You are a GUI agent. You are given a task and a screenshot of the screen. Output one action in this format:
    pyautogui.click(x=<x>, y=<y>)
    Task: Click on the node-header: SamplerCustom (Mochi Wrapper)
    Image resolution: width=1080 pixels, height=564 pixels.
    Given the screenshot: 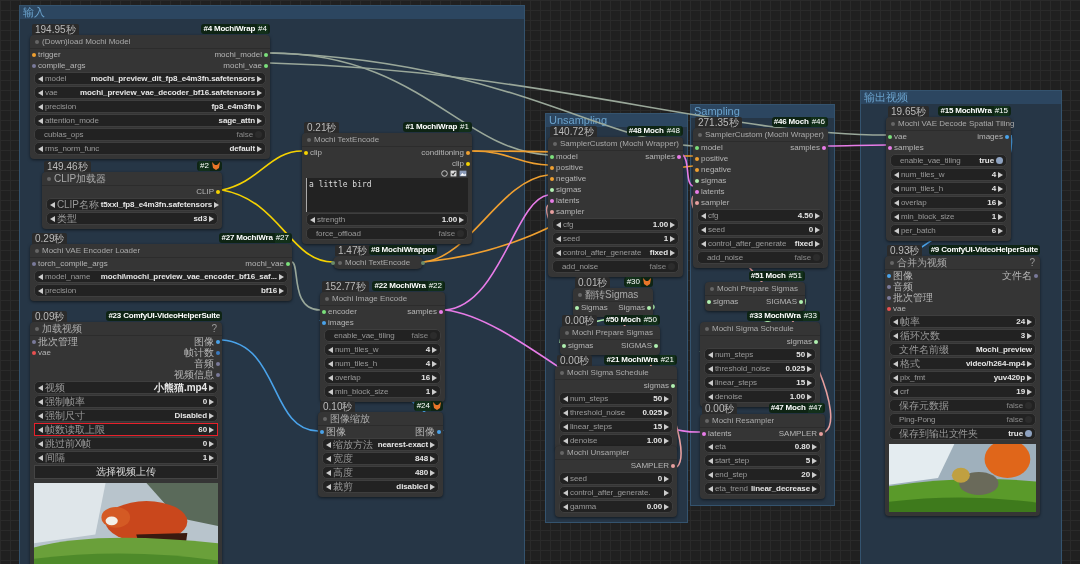 What is the action you would take?
    pyautogui.click(x=760, y=135)
    